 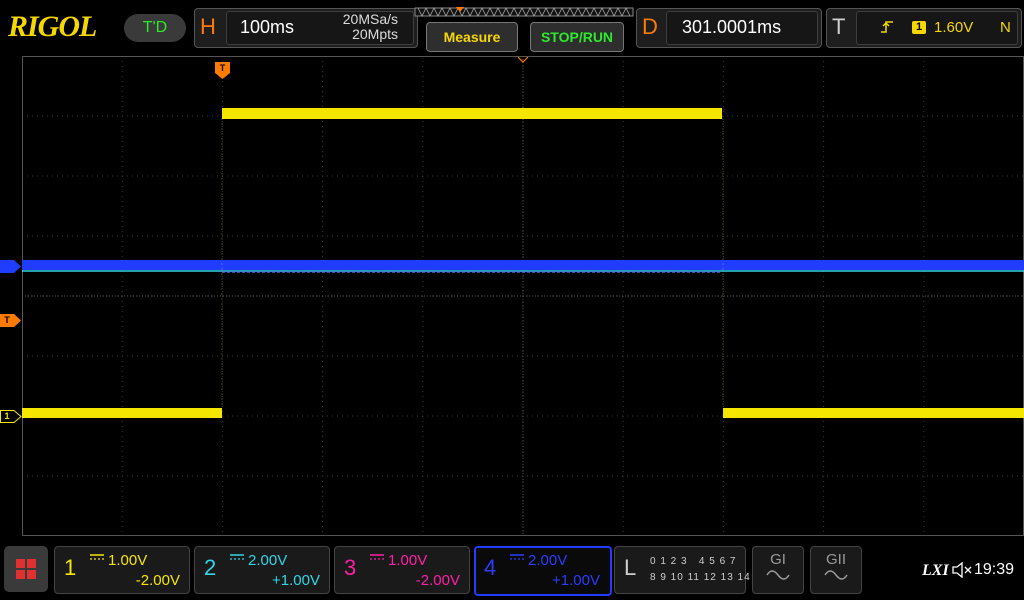 I want to click on center-marker, so click(x=523, y=59).